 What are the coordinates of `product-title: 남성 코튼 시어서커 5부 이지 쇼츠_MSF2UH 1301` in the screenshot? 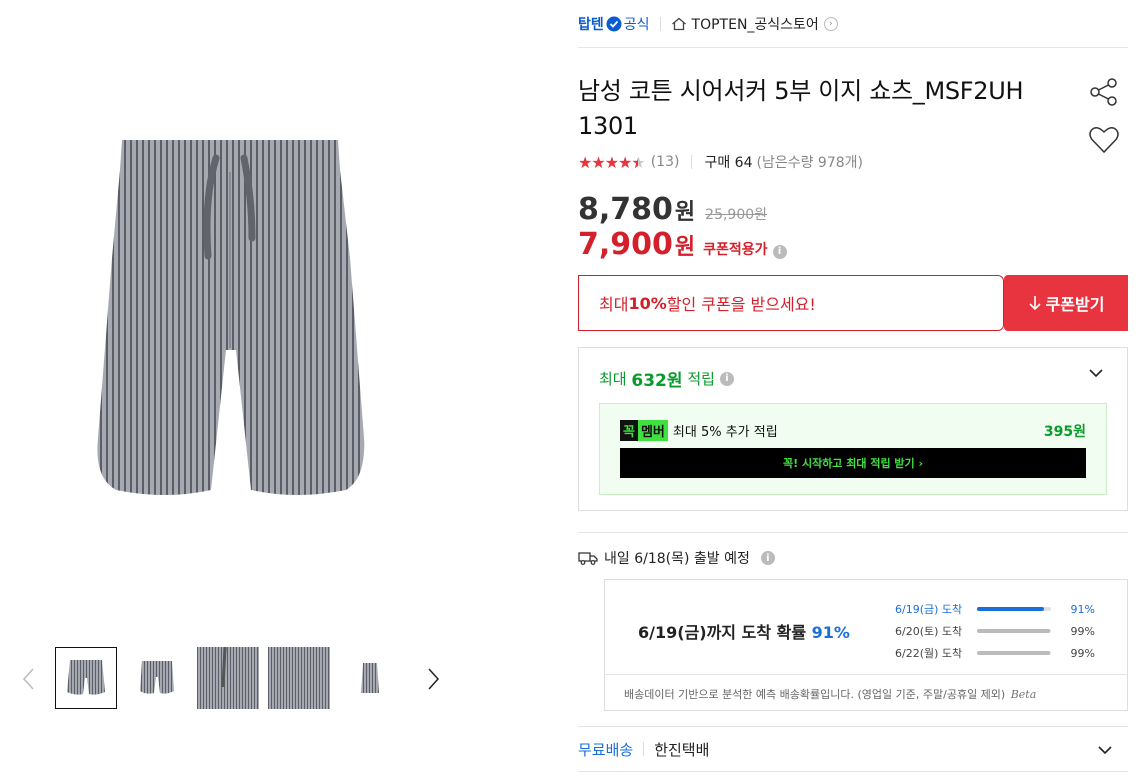 It's located at (801, 108).